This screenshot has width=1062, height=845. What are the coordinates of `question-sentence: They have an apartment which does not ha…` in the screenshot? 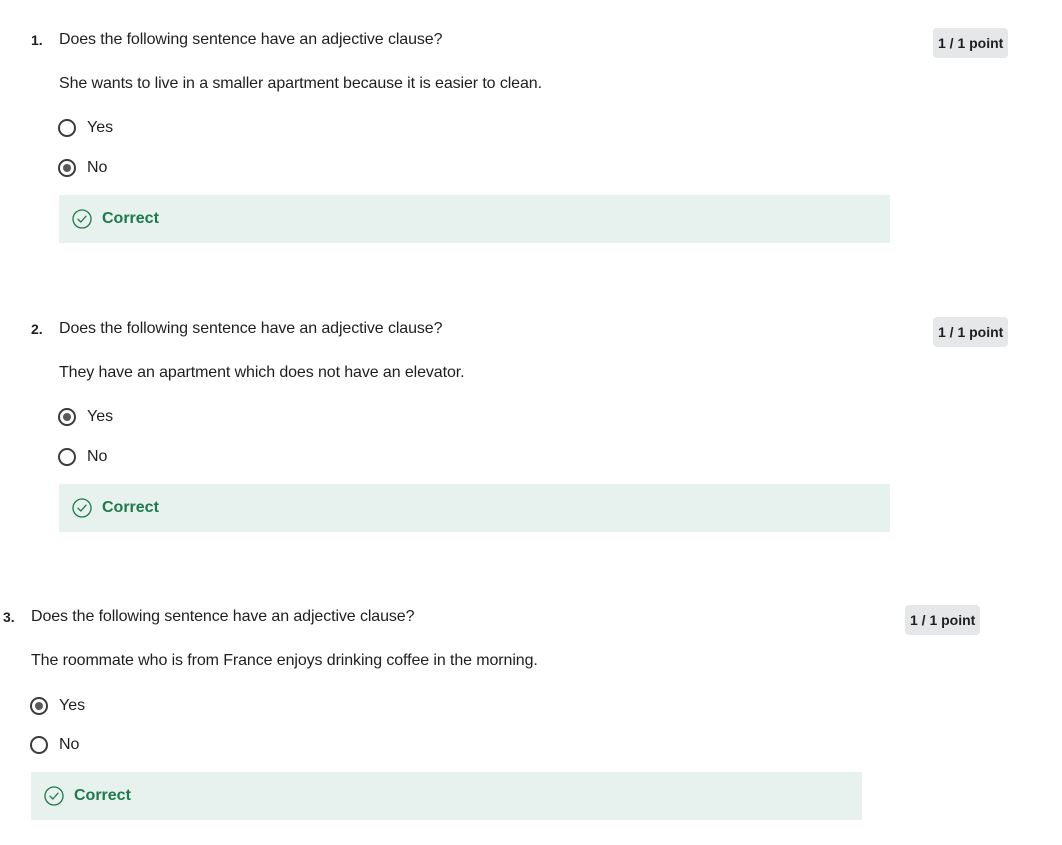 It's located at (262, 372).